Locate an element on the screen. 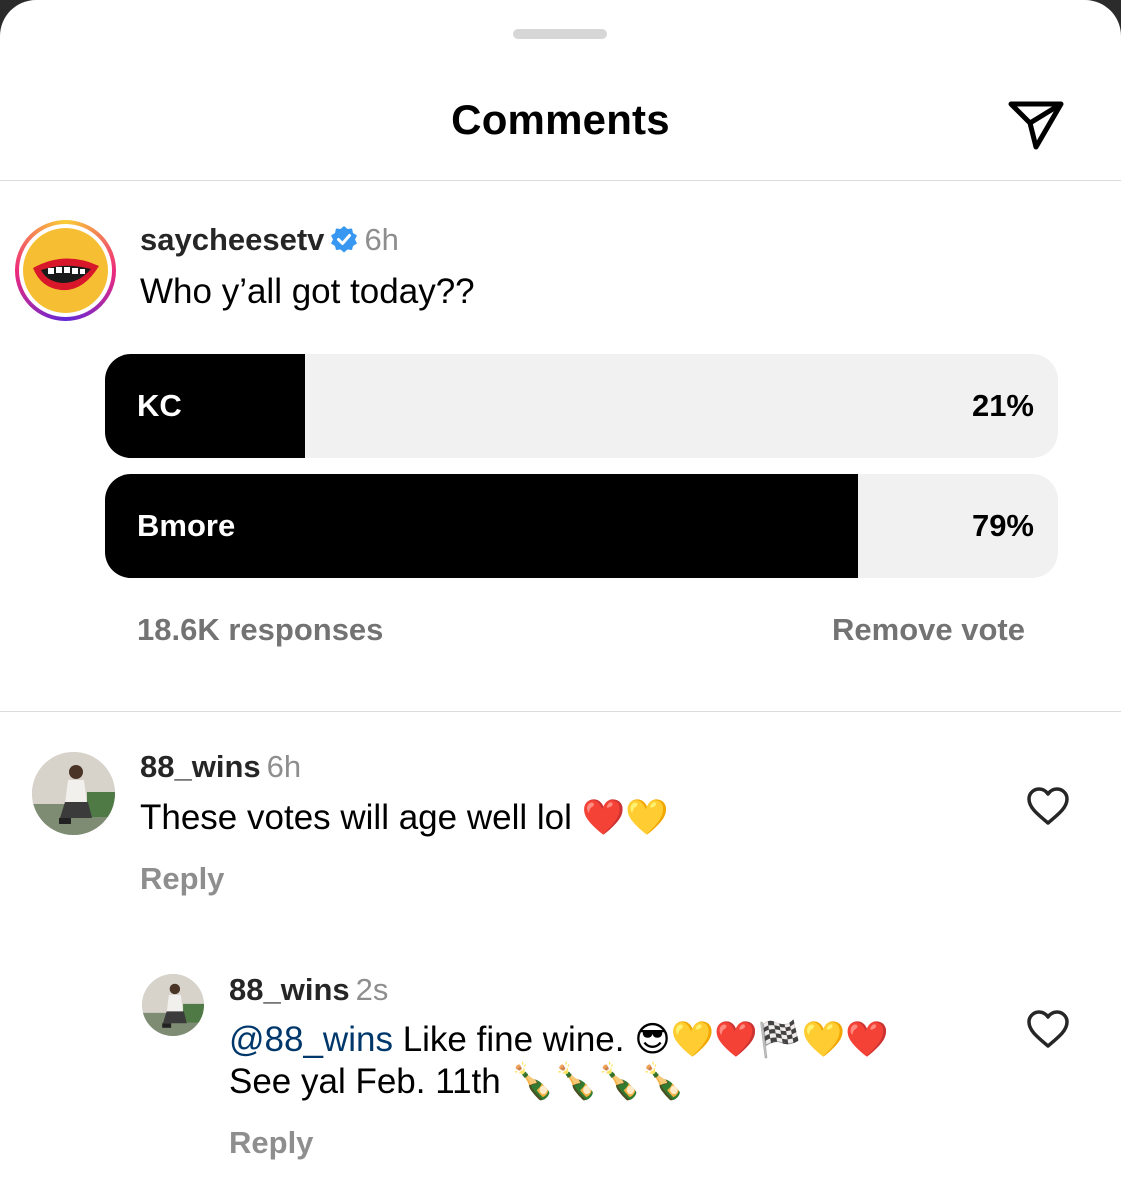  poll-option-label: KC is located at coordinates (159, 405).